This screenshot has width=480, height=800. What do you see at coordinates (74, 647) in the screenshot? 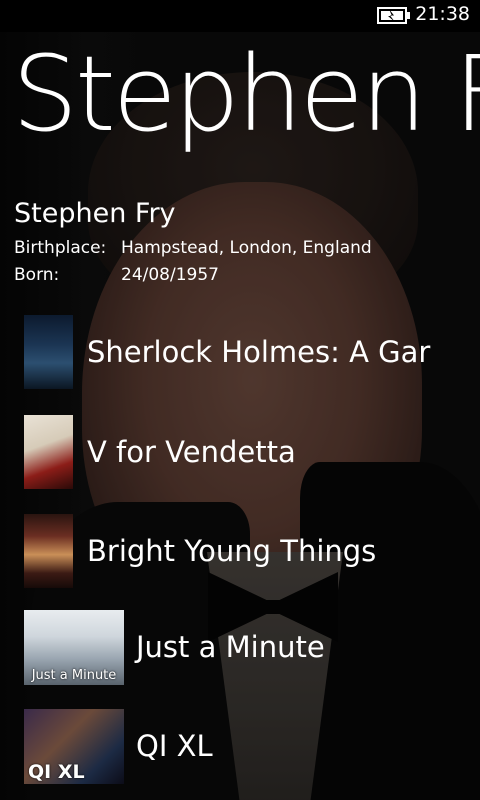
I see `show-thumbnail: Just a Minute` at bounding box center [74, 647].